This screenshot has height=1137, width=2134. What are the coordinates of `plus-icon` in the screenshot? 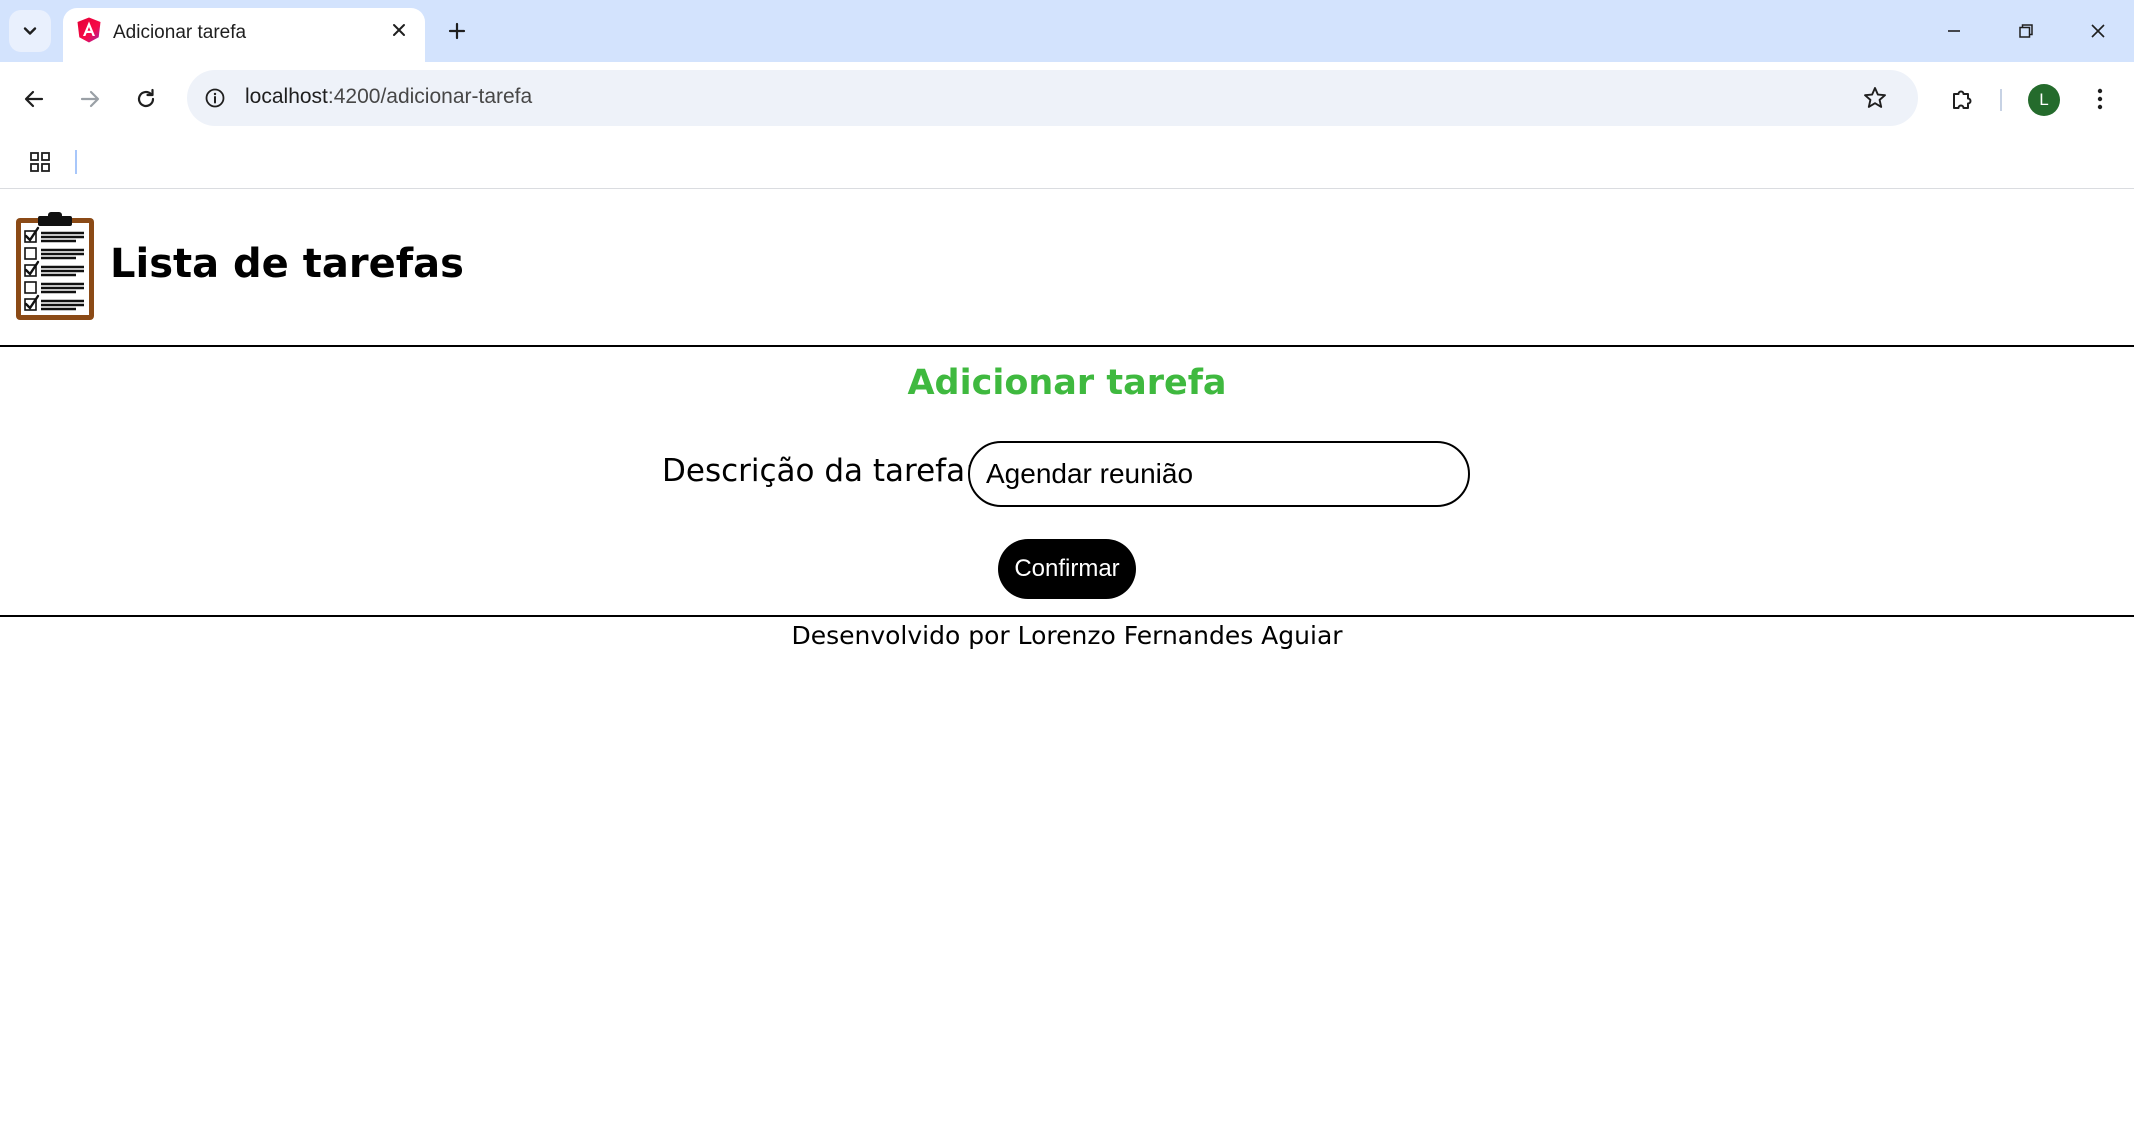 It's located at (457, 31).